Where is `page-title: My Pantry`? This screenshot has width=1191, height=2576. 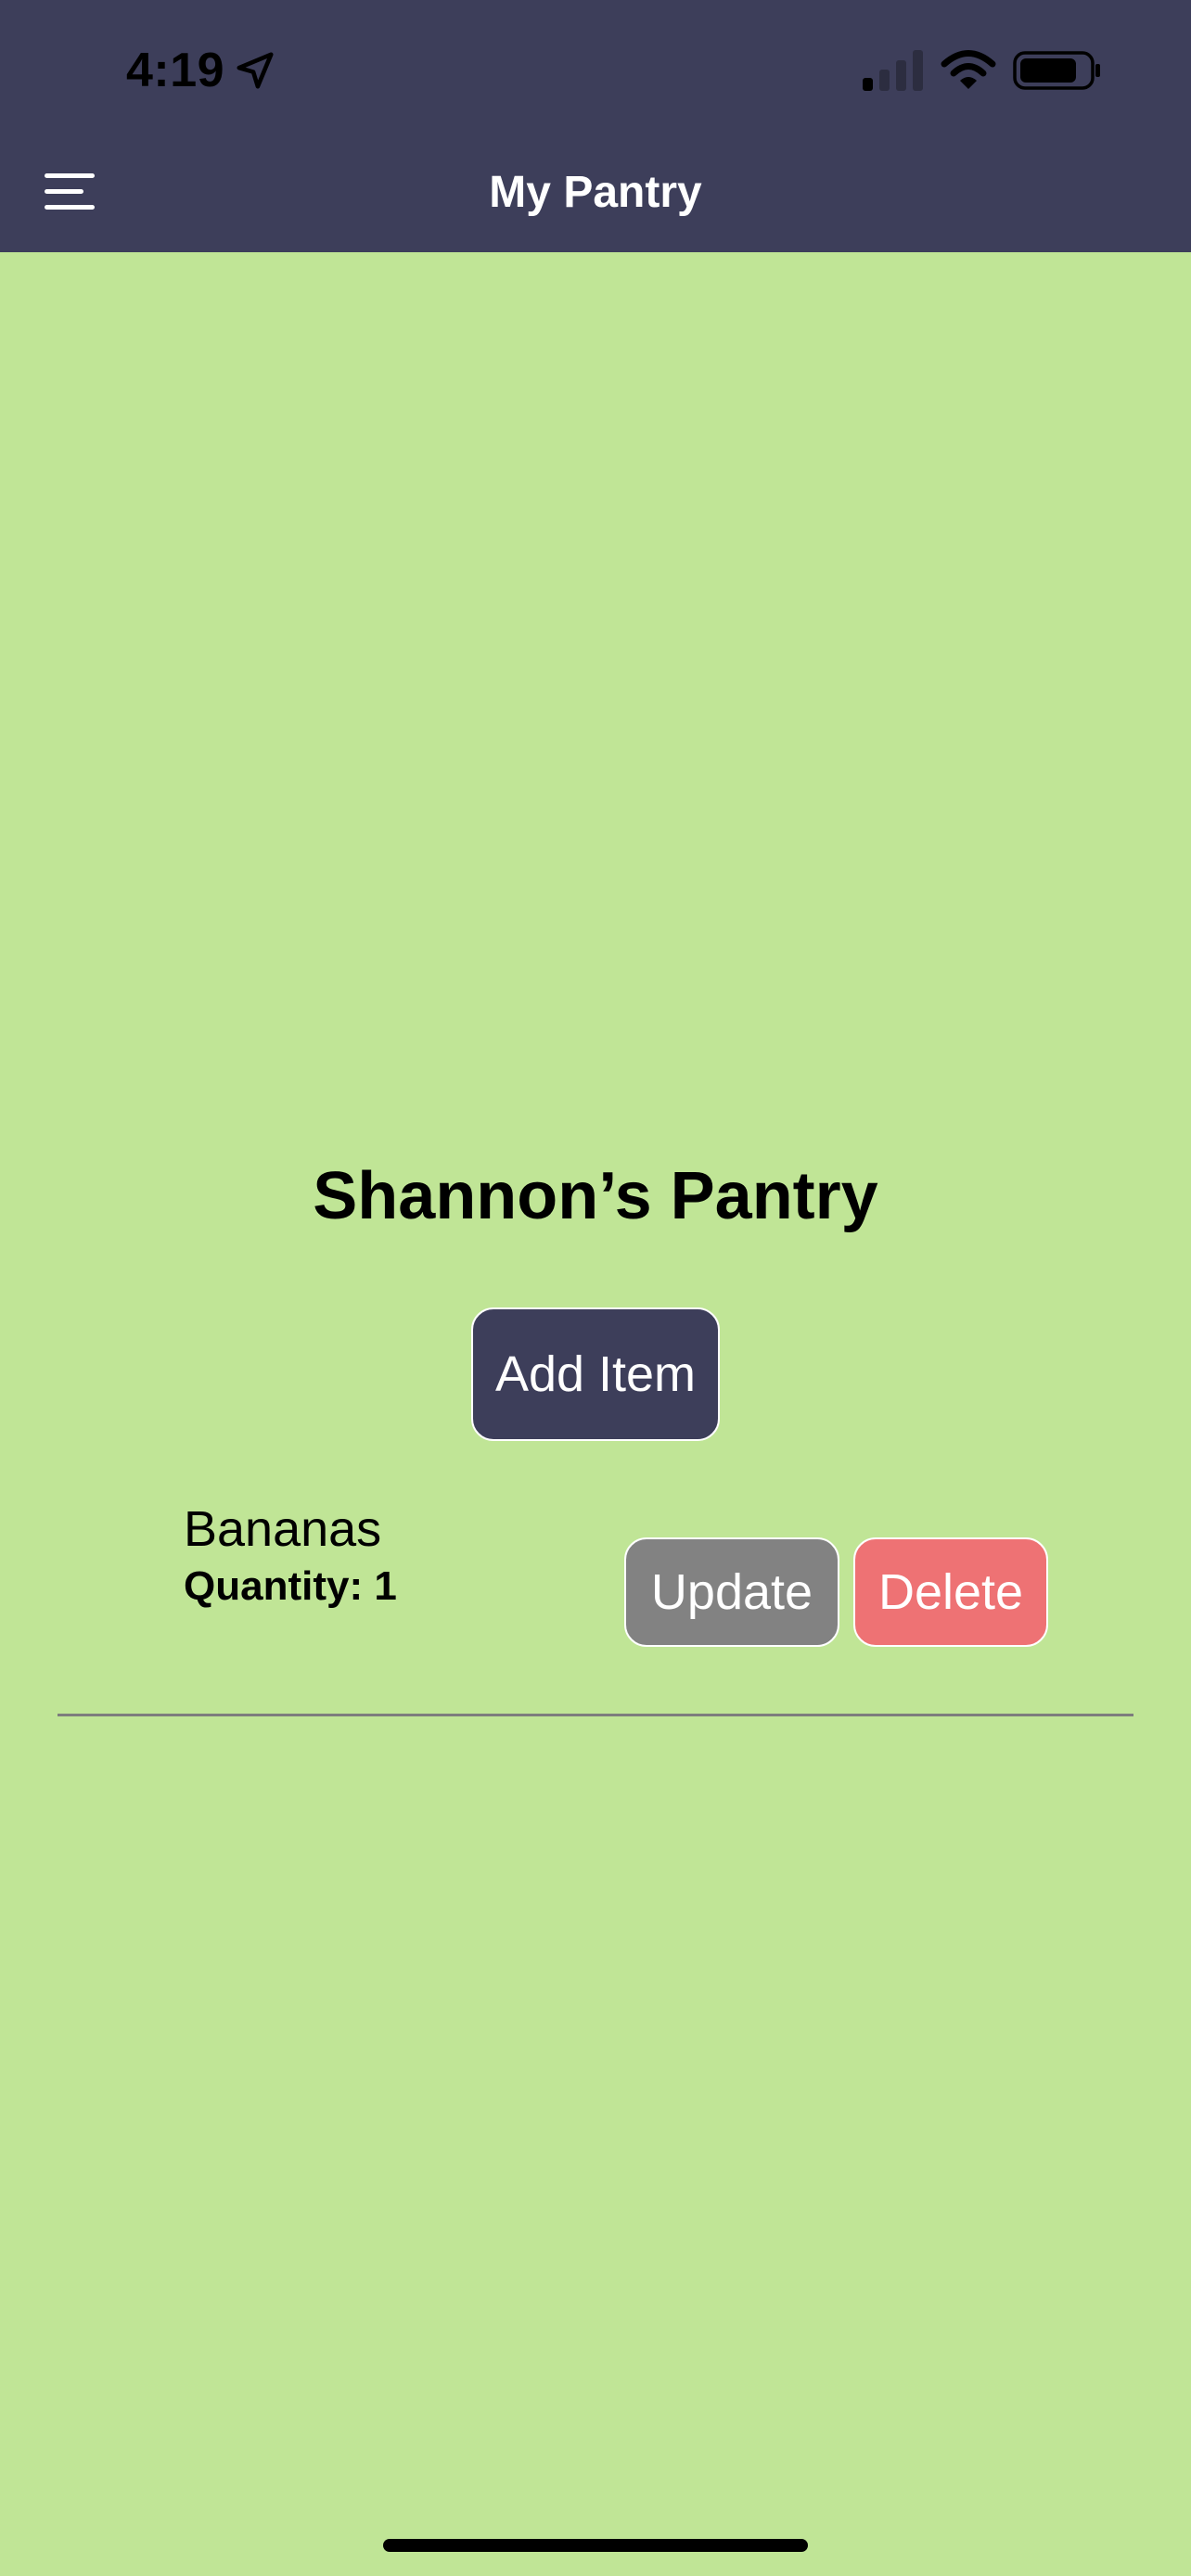 page-title: My Pantry is located at coordinates (595, 192).